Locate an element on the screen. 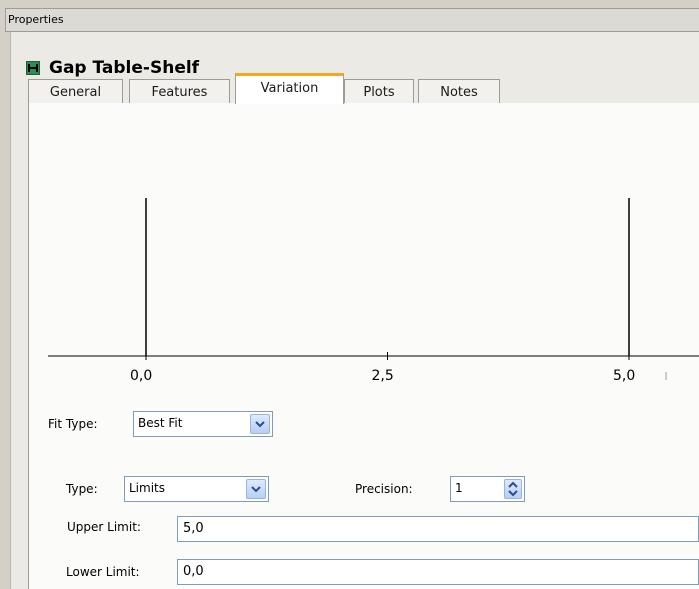  upper-limit-input: 5,0 is located at coordinates (438, 529).